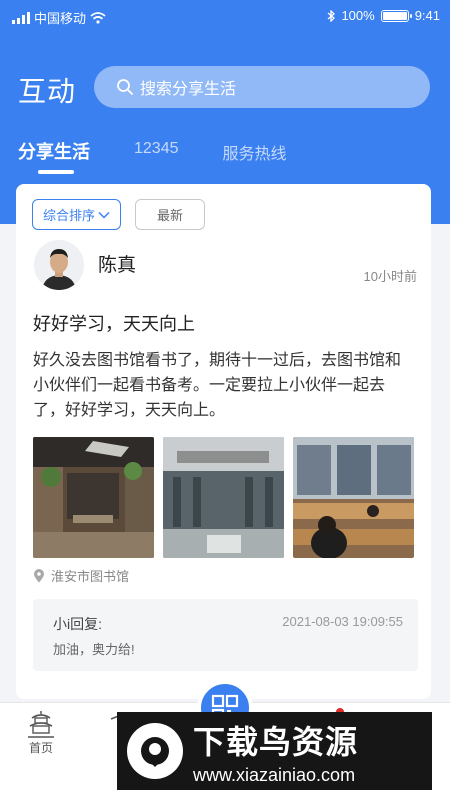 This screenshot has height=800, width=450. I want to click on avatar, so click(59, 265).